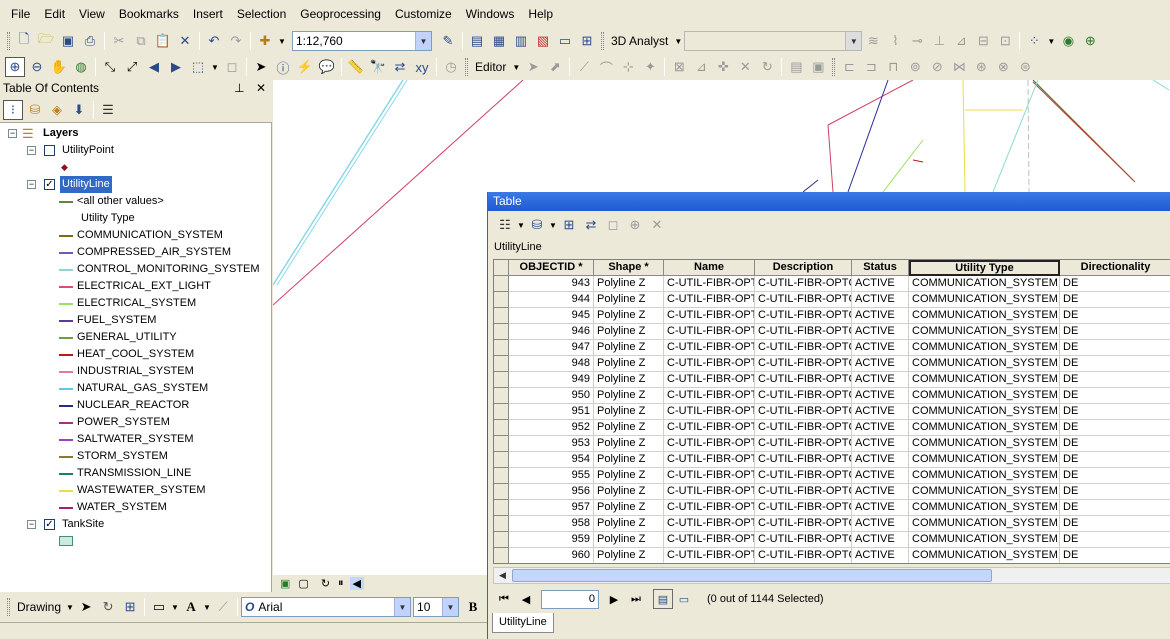  What do you see at coordinates (635, 225) in the screenshot?
I see `zoom-to-selected-icon: ⊕` at bounding box center [635, 225].